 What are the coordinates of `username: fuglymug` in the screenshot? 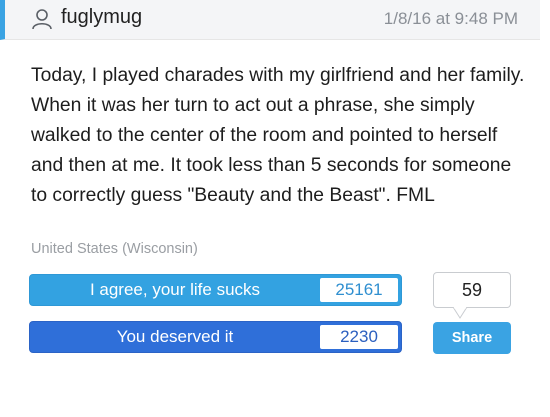 It's located at (101, 17).